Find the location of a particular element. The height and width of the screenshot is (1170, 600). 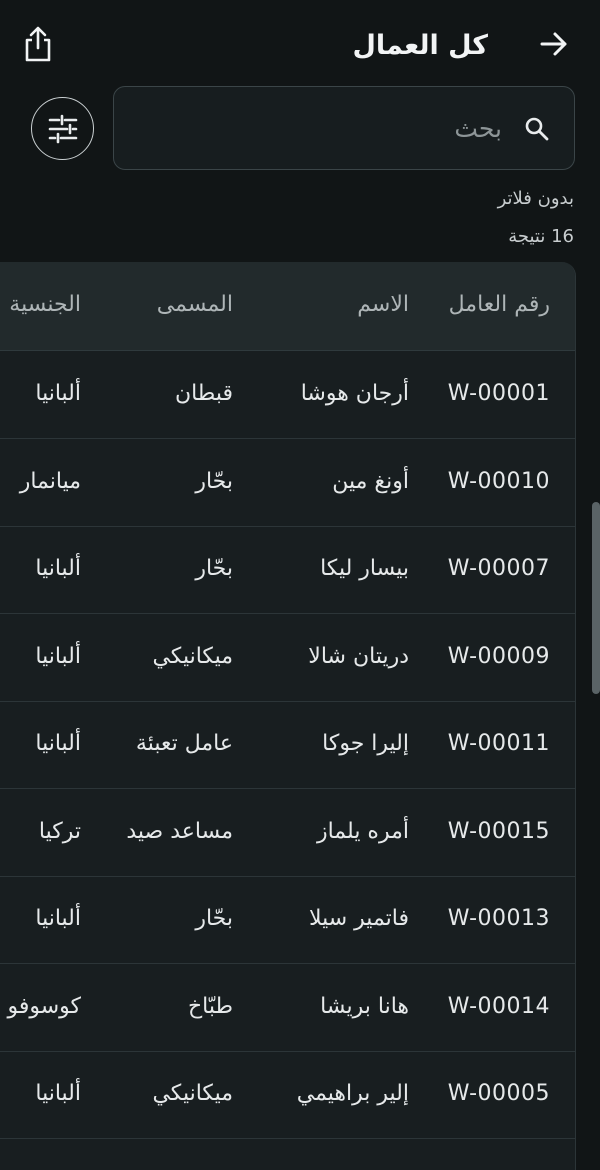

table-row: W-00010 أونغ مين بحّار ميانمار is located at coordinates (287, 483).